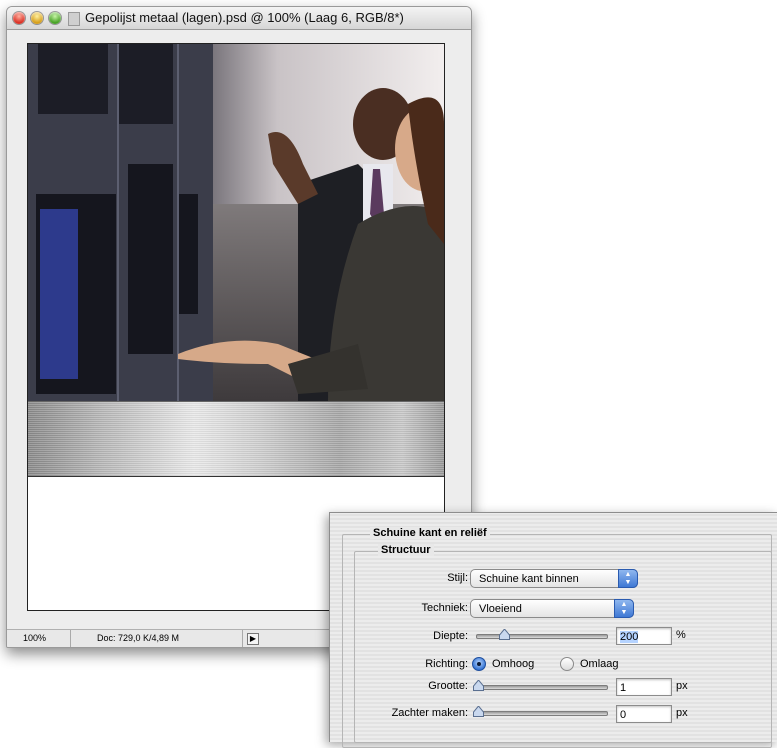 This screenshot has height=748, width=777. I want to click on size-slider-thumb, so click(478, 685).